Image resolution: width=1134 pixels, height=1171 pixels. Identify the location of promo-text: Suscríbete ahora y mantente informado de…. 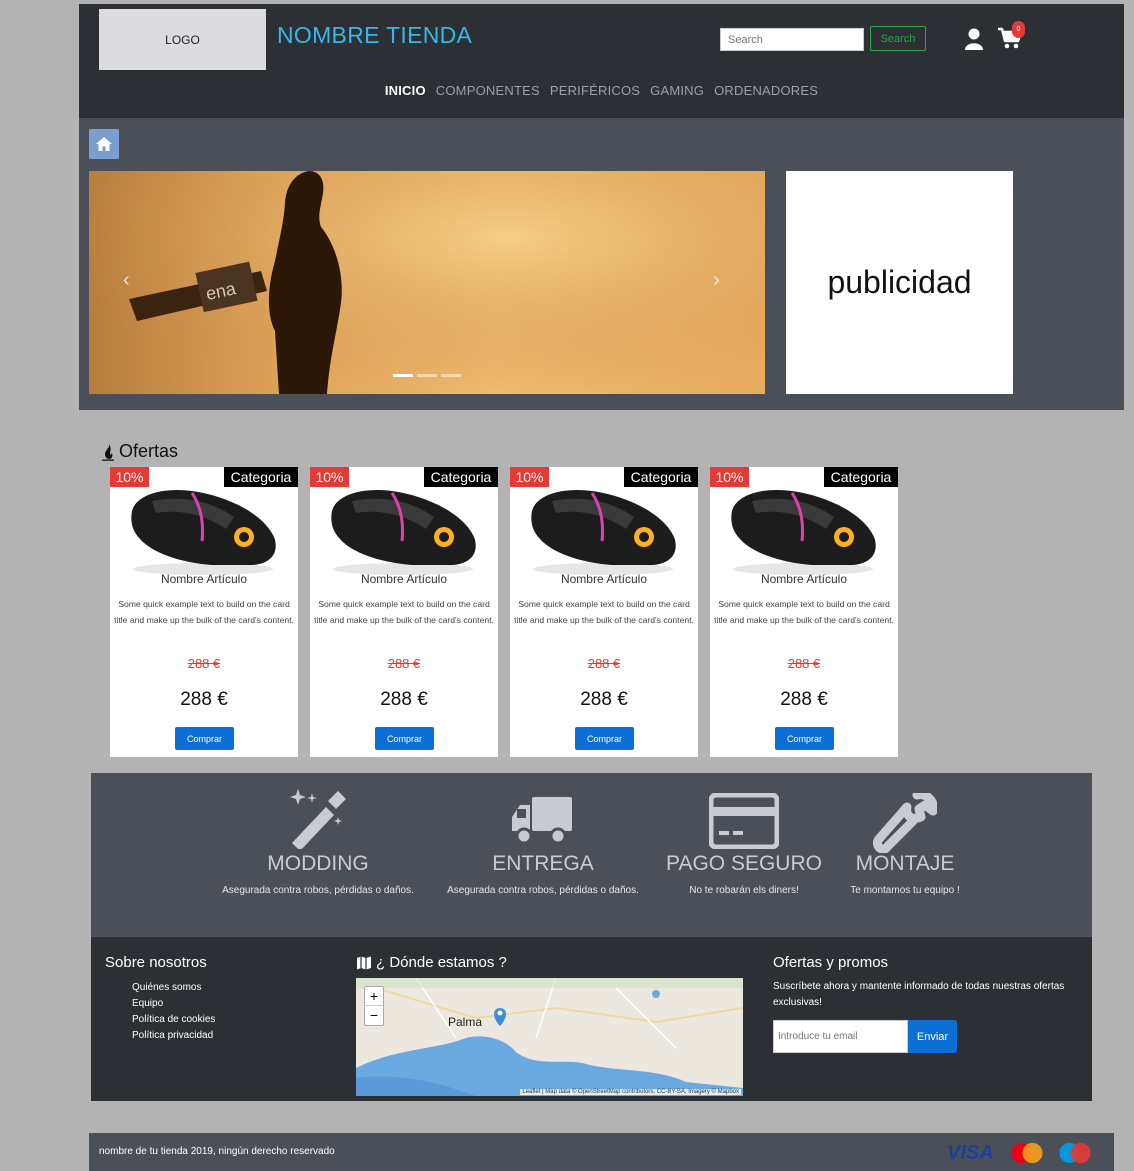
(919, 994).